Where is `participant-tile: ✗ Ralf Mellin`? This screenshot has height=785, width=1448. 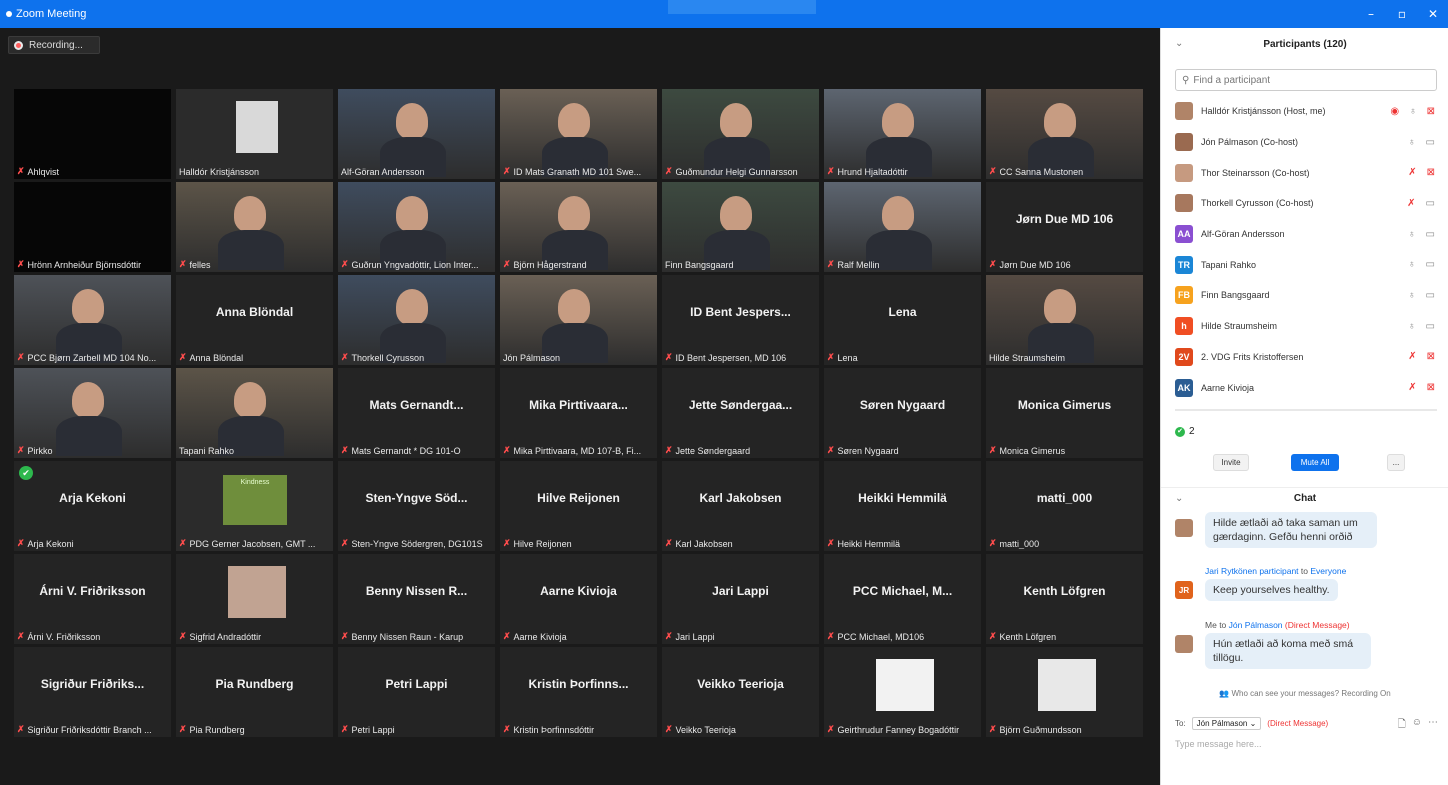 participant-tile: ✗ Ralf Mellin is located at coordinates (902, 227).